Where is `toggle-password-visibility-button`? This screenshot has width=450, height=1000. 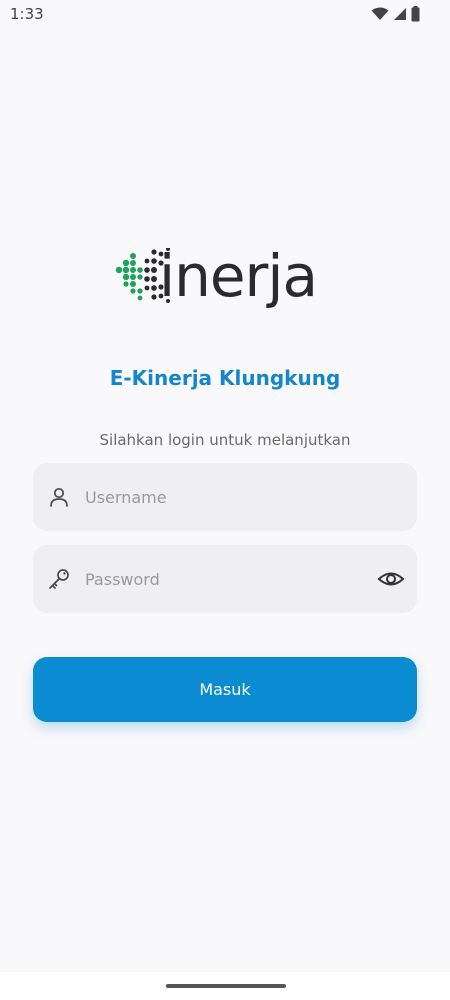 toggle-password-visibility-button is located at coordinates (391, 579).